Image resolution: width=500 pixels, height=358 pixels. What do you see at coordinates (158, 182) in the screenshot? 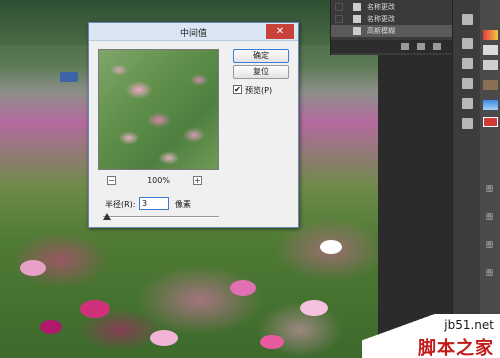
I see `zoom-controls: − 100% +` at bounding box center [158, 182].